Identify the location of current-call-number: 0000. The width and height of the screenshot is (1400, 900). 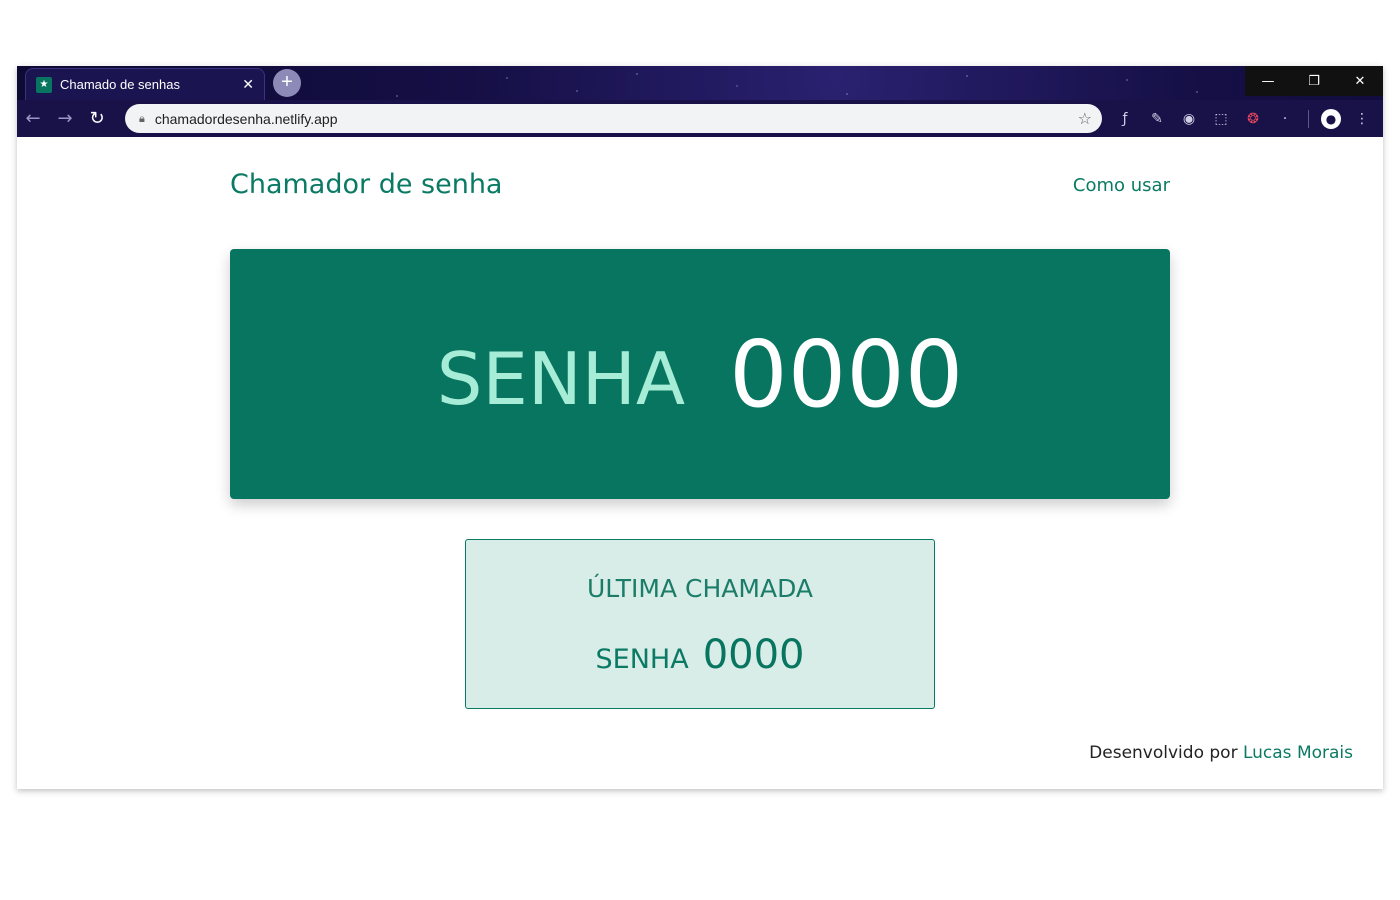
(846, 374).